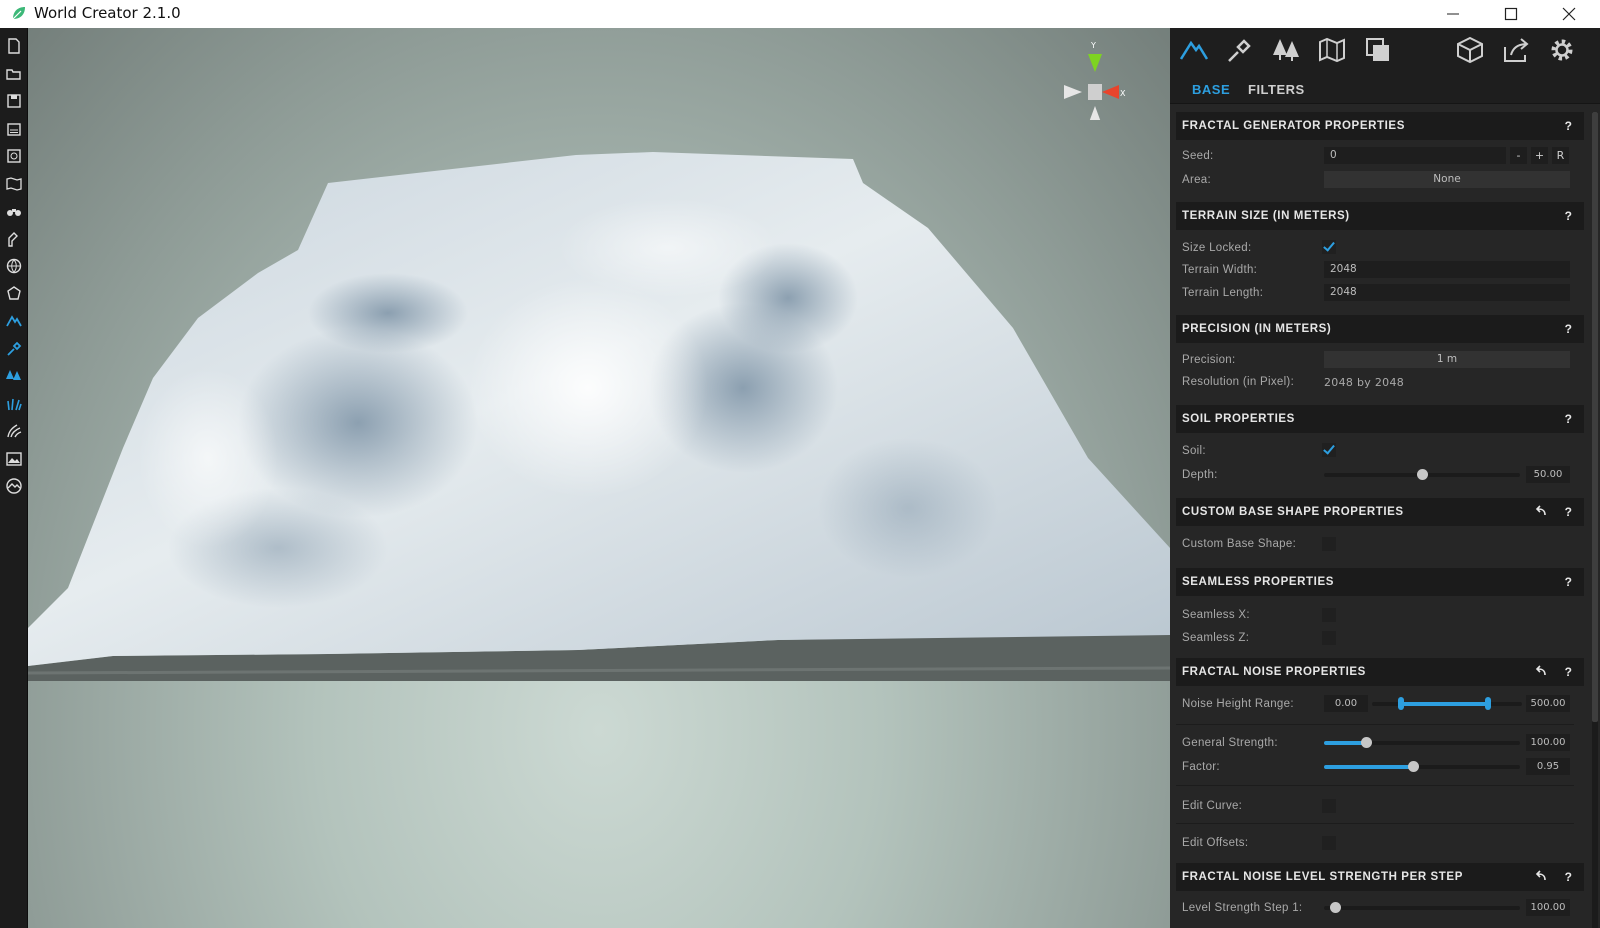 This screenshot has width=1600, height=928. I want to click on custom-base-shape-checkbox, so click(1329, 544).